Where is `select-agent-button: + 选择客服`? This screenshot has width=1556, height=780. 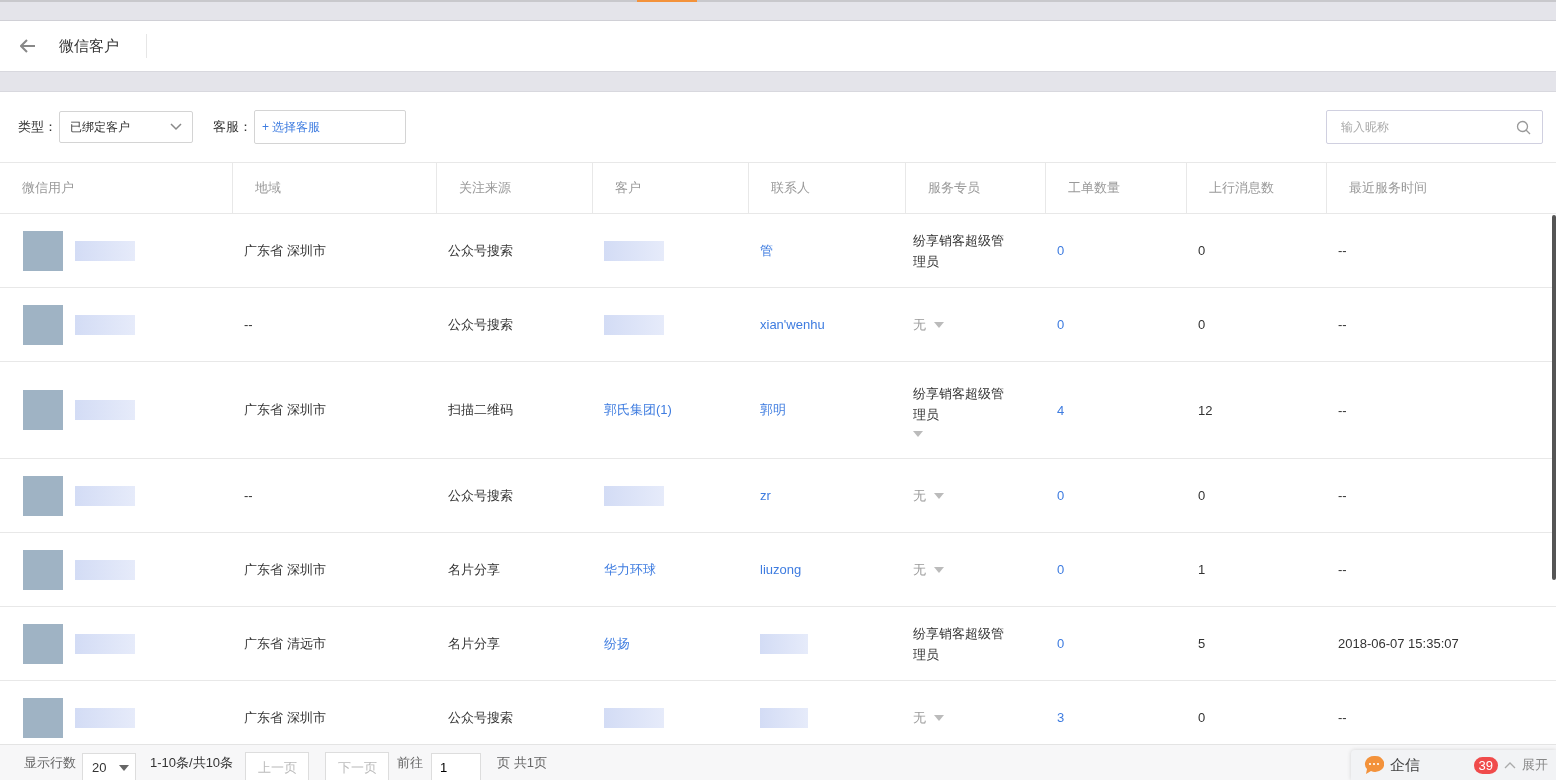 select-agent-button: + 选择客服 is located at coordinates (330, 127).